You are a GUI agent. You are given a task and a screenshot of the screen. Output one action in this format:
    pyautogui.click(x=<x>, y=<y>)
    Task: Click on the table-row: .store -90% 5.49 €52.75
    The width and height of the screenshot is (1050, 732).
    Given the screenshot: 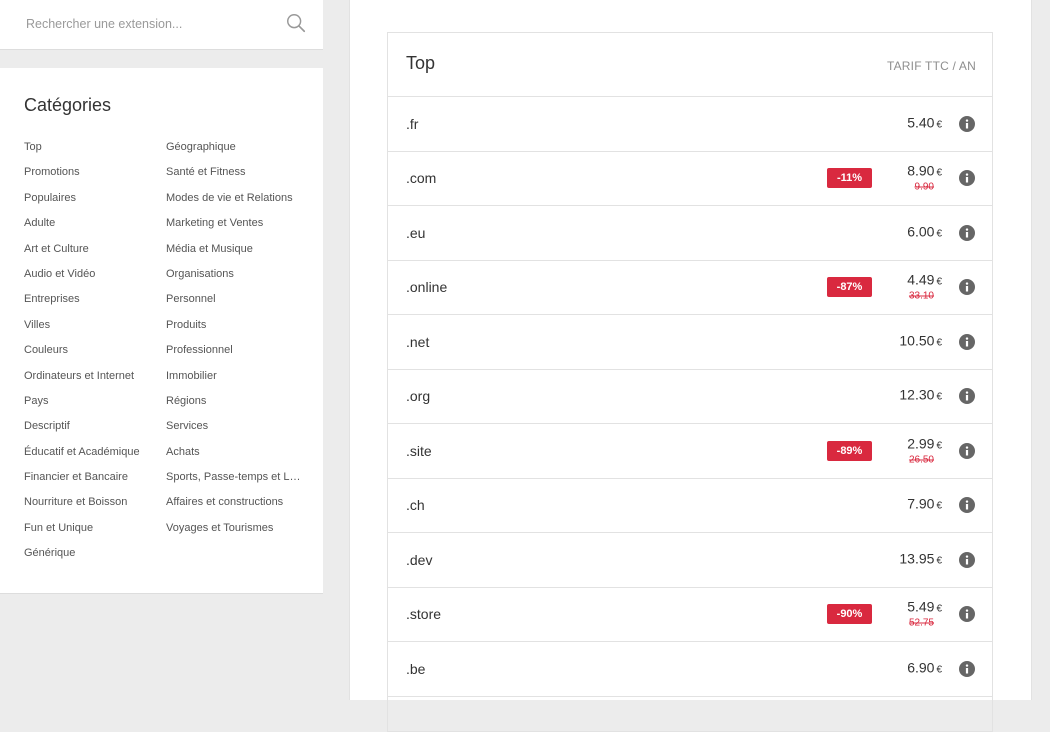 What is the action you would take?
    pyautogui.click(x=690, y=615)
    